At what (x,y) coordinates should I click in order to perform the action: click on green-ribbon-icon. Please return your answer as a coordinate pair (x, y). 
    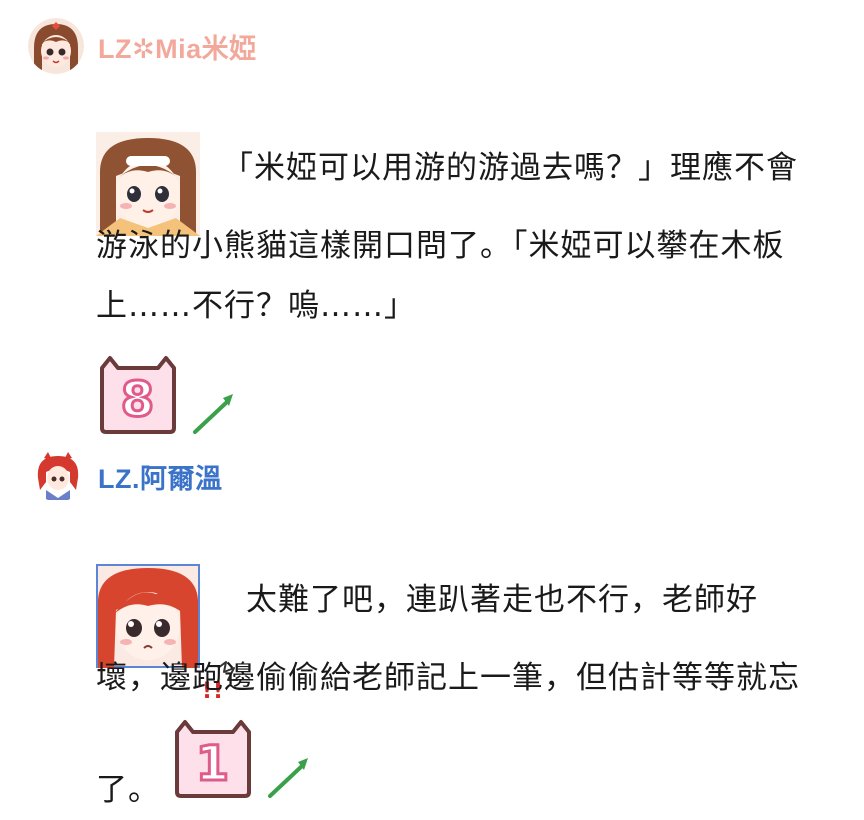
    Looking at the image, I should click on (289, 787).